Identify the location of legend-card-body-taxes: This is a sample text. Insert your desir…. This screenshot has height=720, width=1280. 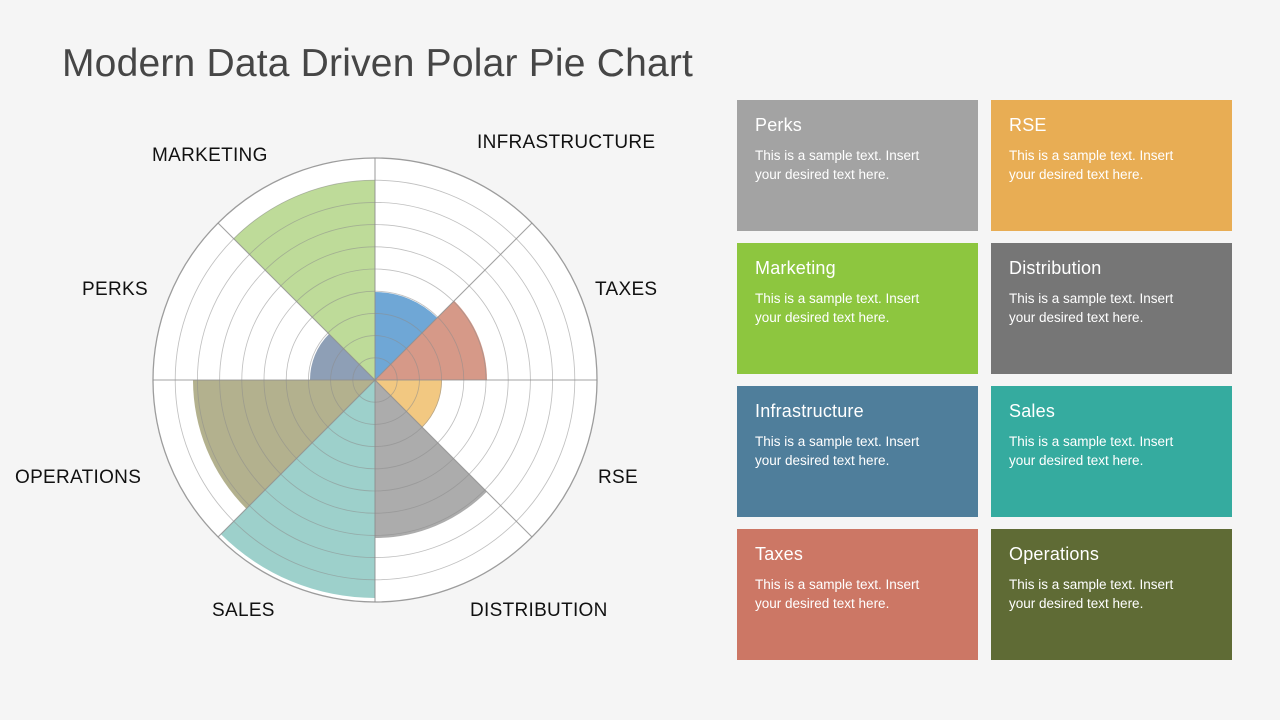
(837, 593).